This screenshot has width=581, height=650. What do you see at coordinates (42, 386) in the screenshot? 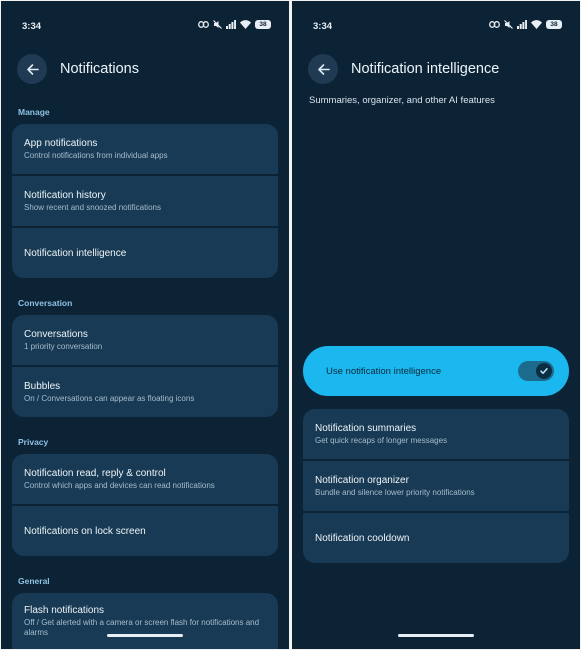
I see `item-title: Bubbles` at bounding box center [42, 386].